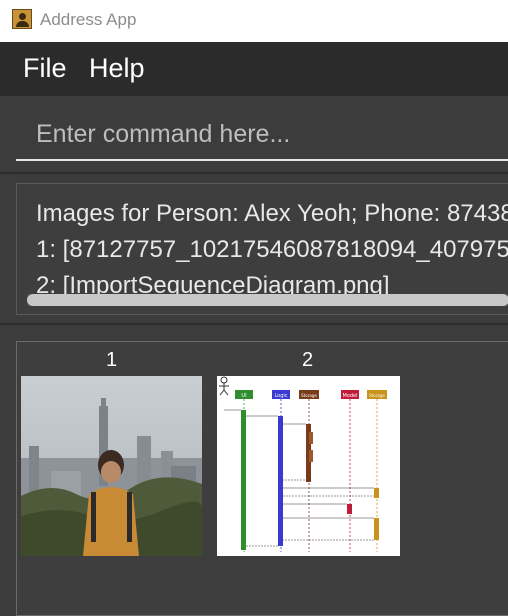 Image resolution: width=508 pixels, height=616 pixels. What do you see at coordinates (117, 68) in the screenshot?
I see `menu-help: Help` at bounding box center [117, 68].